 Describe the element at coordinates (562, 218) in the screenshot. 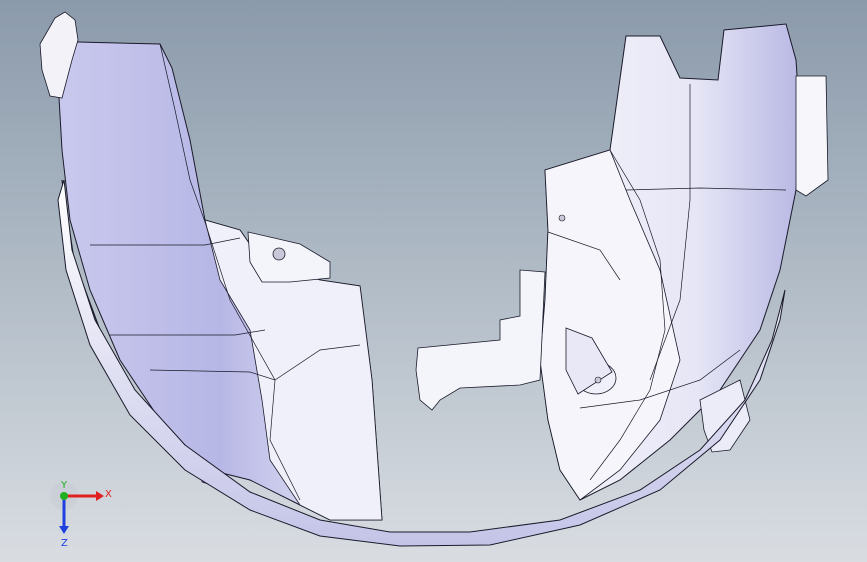

I see `right-mount-hole` at that location.